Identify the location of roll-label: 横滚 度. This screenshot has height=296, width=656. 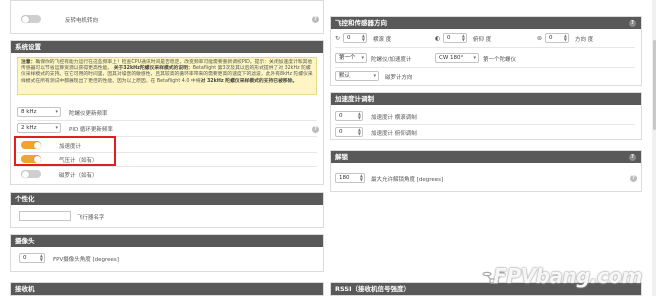
(382, 40).